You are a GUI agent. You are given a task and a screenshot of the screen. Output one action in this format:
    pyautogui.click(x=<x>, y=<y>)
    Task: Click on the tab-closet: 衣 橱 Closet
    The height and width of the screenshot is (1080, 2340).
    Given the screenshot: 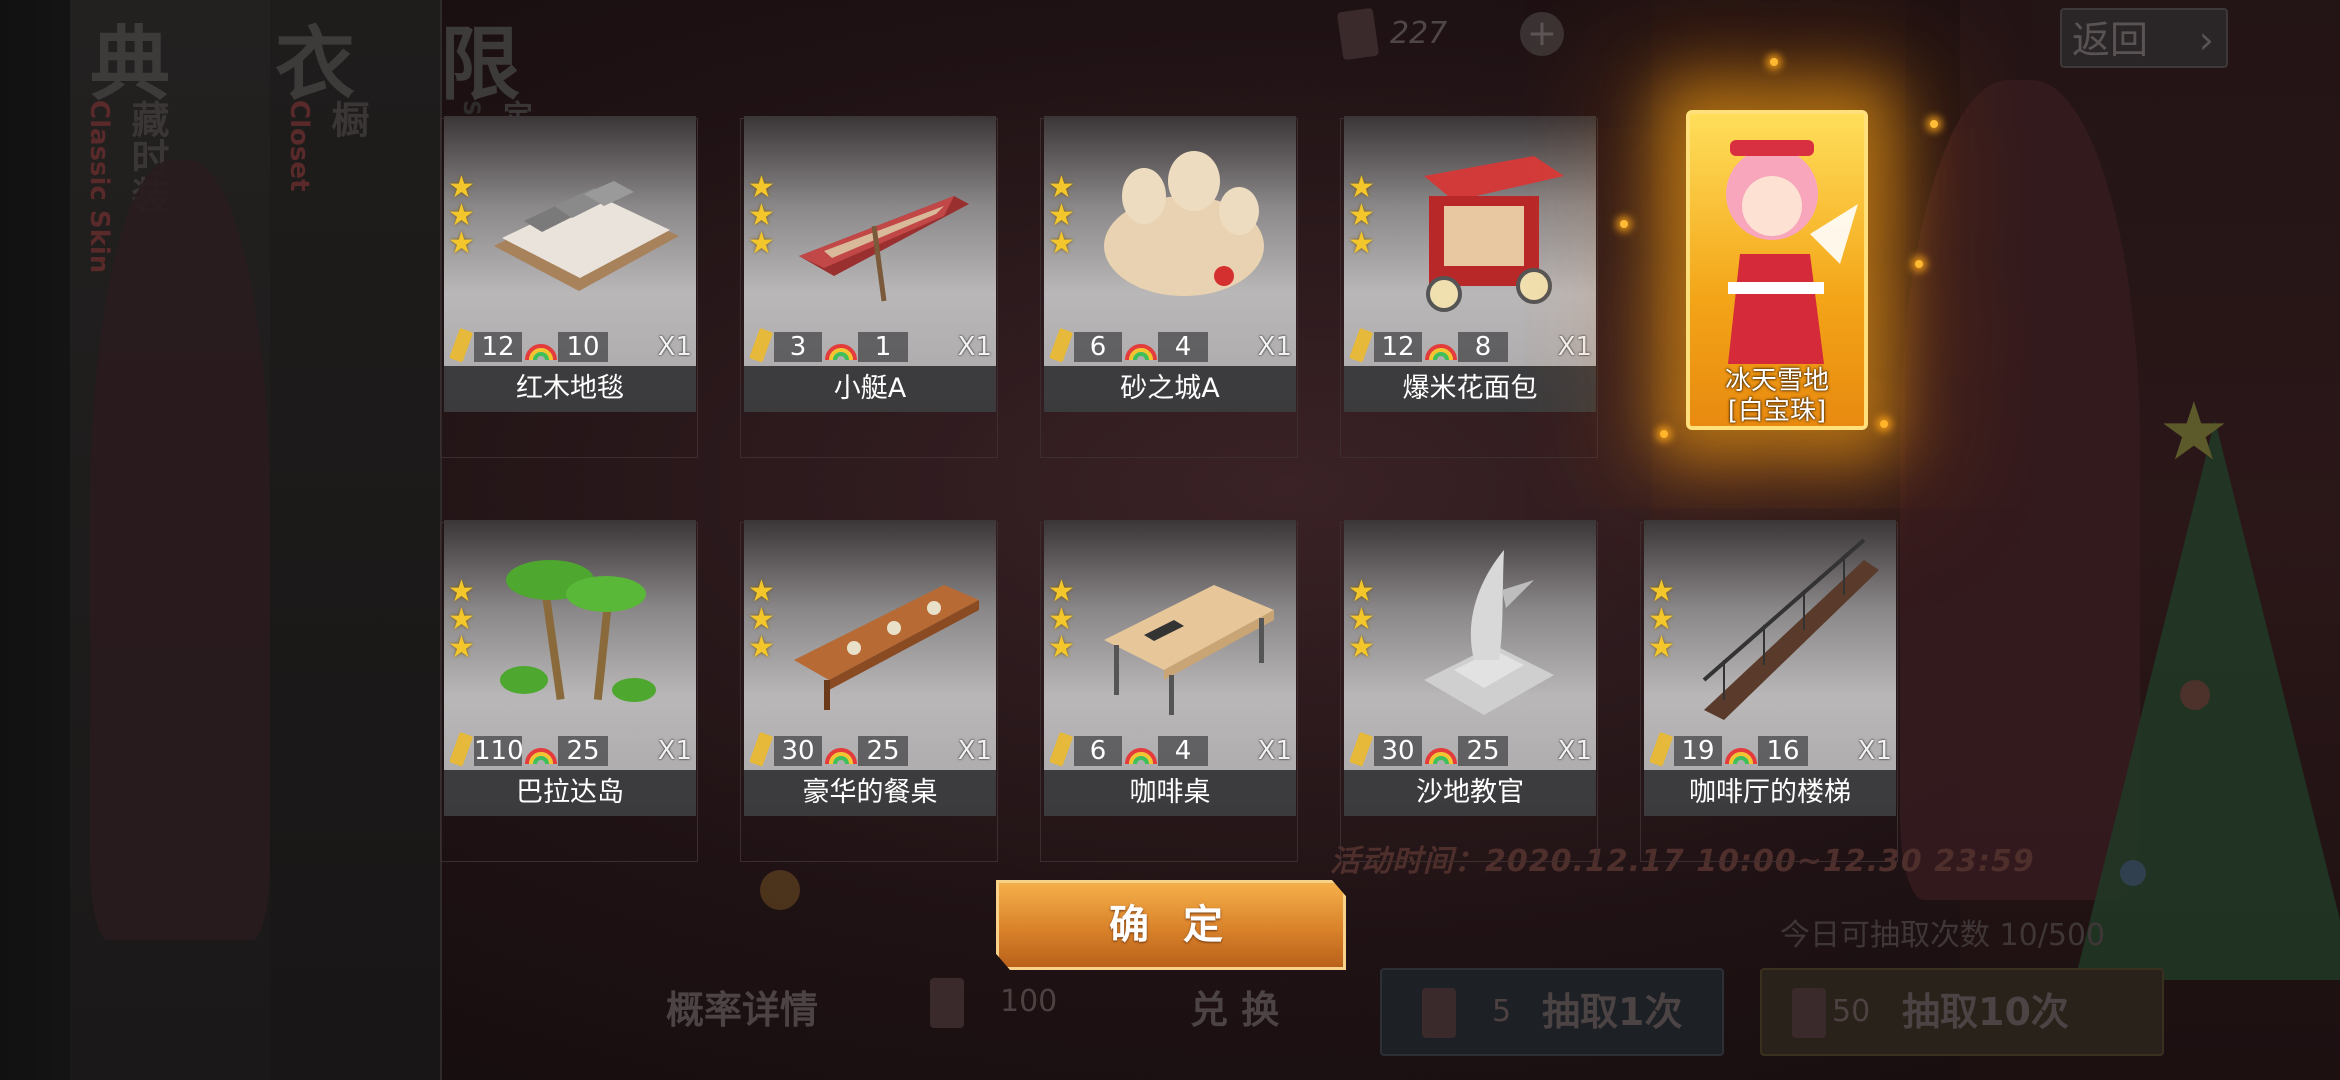 What is the action you would take?
    pyautogui.click(x=356, y=540)
    